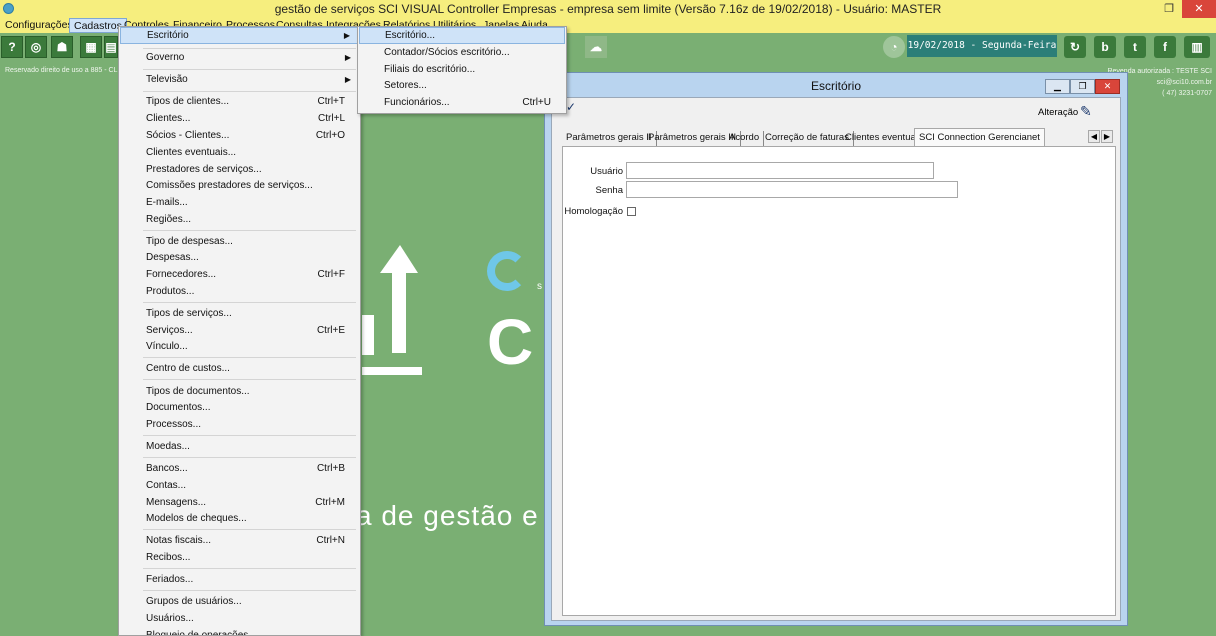  Describe the element at coordinates (239, 468) in the screenshot. I see `menu-item-bancos: Bancos... Ctrl+B` at that location.